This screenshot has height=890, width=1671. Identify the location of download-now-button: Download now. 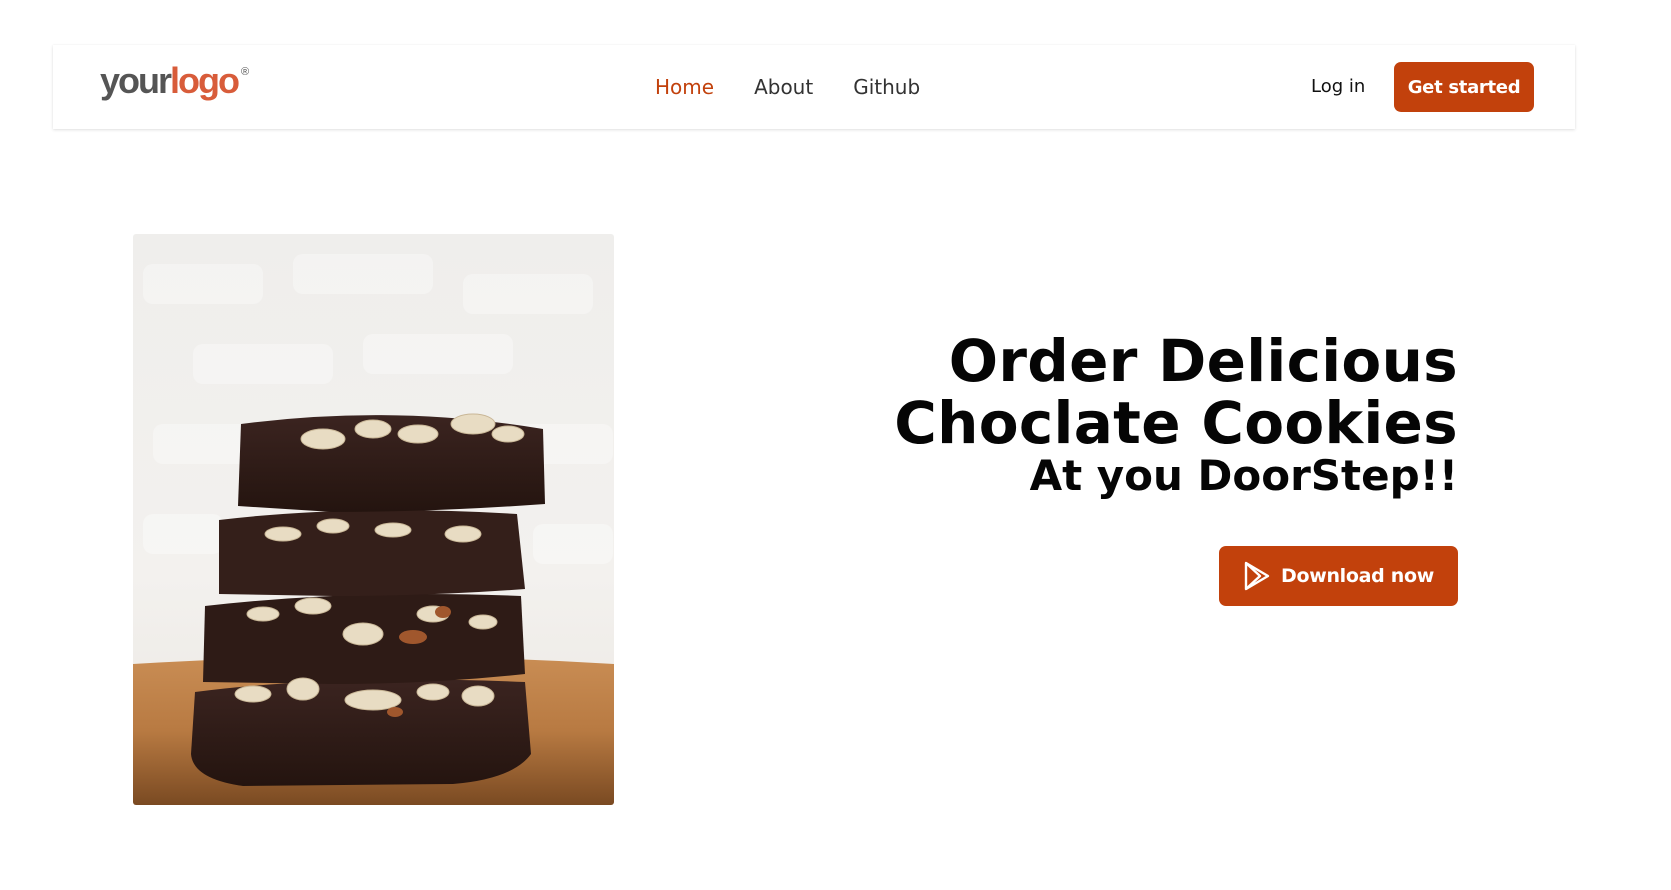
(1338, 576).